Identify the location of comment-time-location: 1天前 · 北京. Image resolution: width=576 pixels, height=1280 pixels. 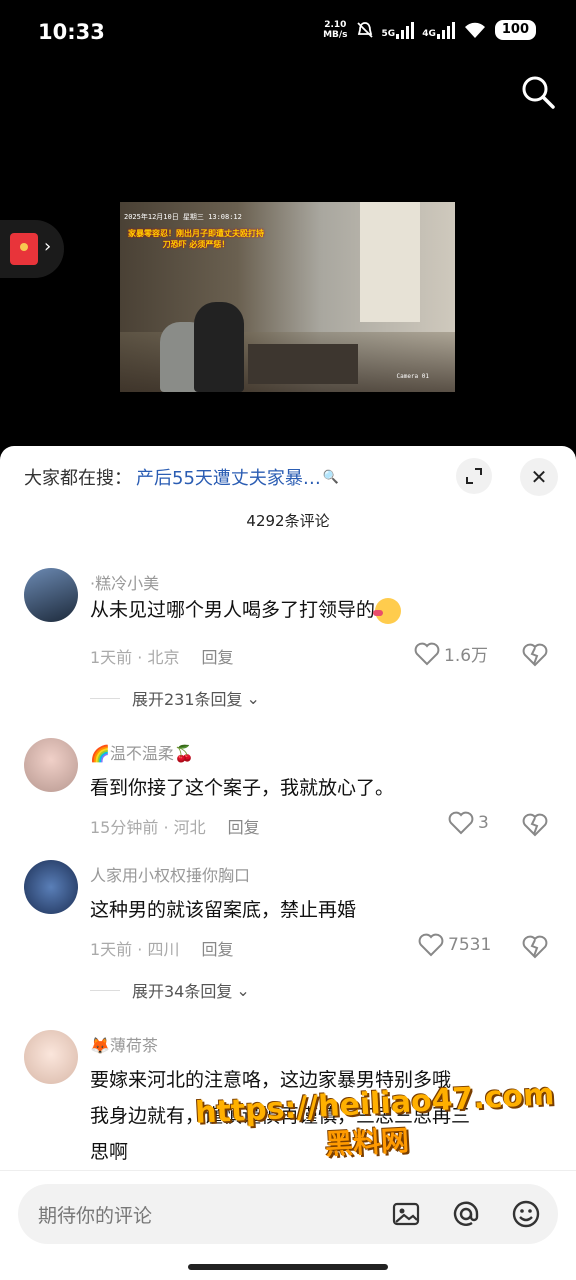
(135, 657).